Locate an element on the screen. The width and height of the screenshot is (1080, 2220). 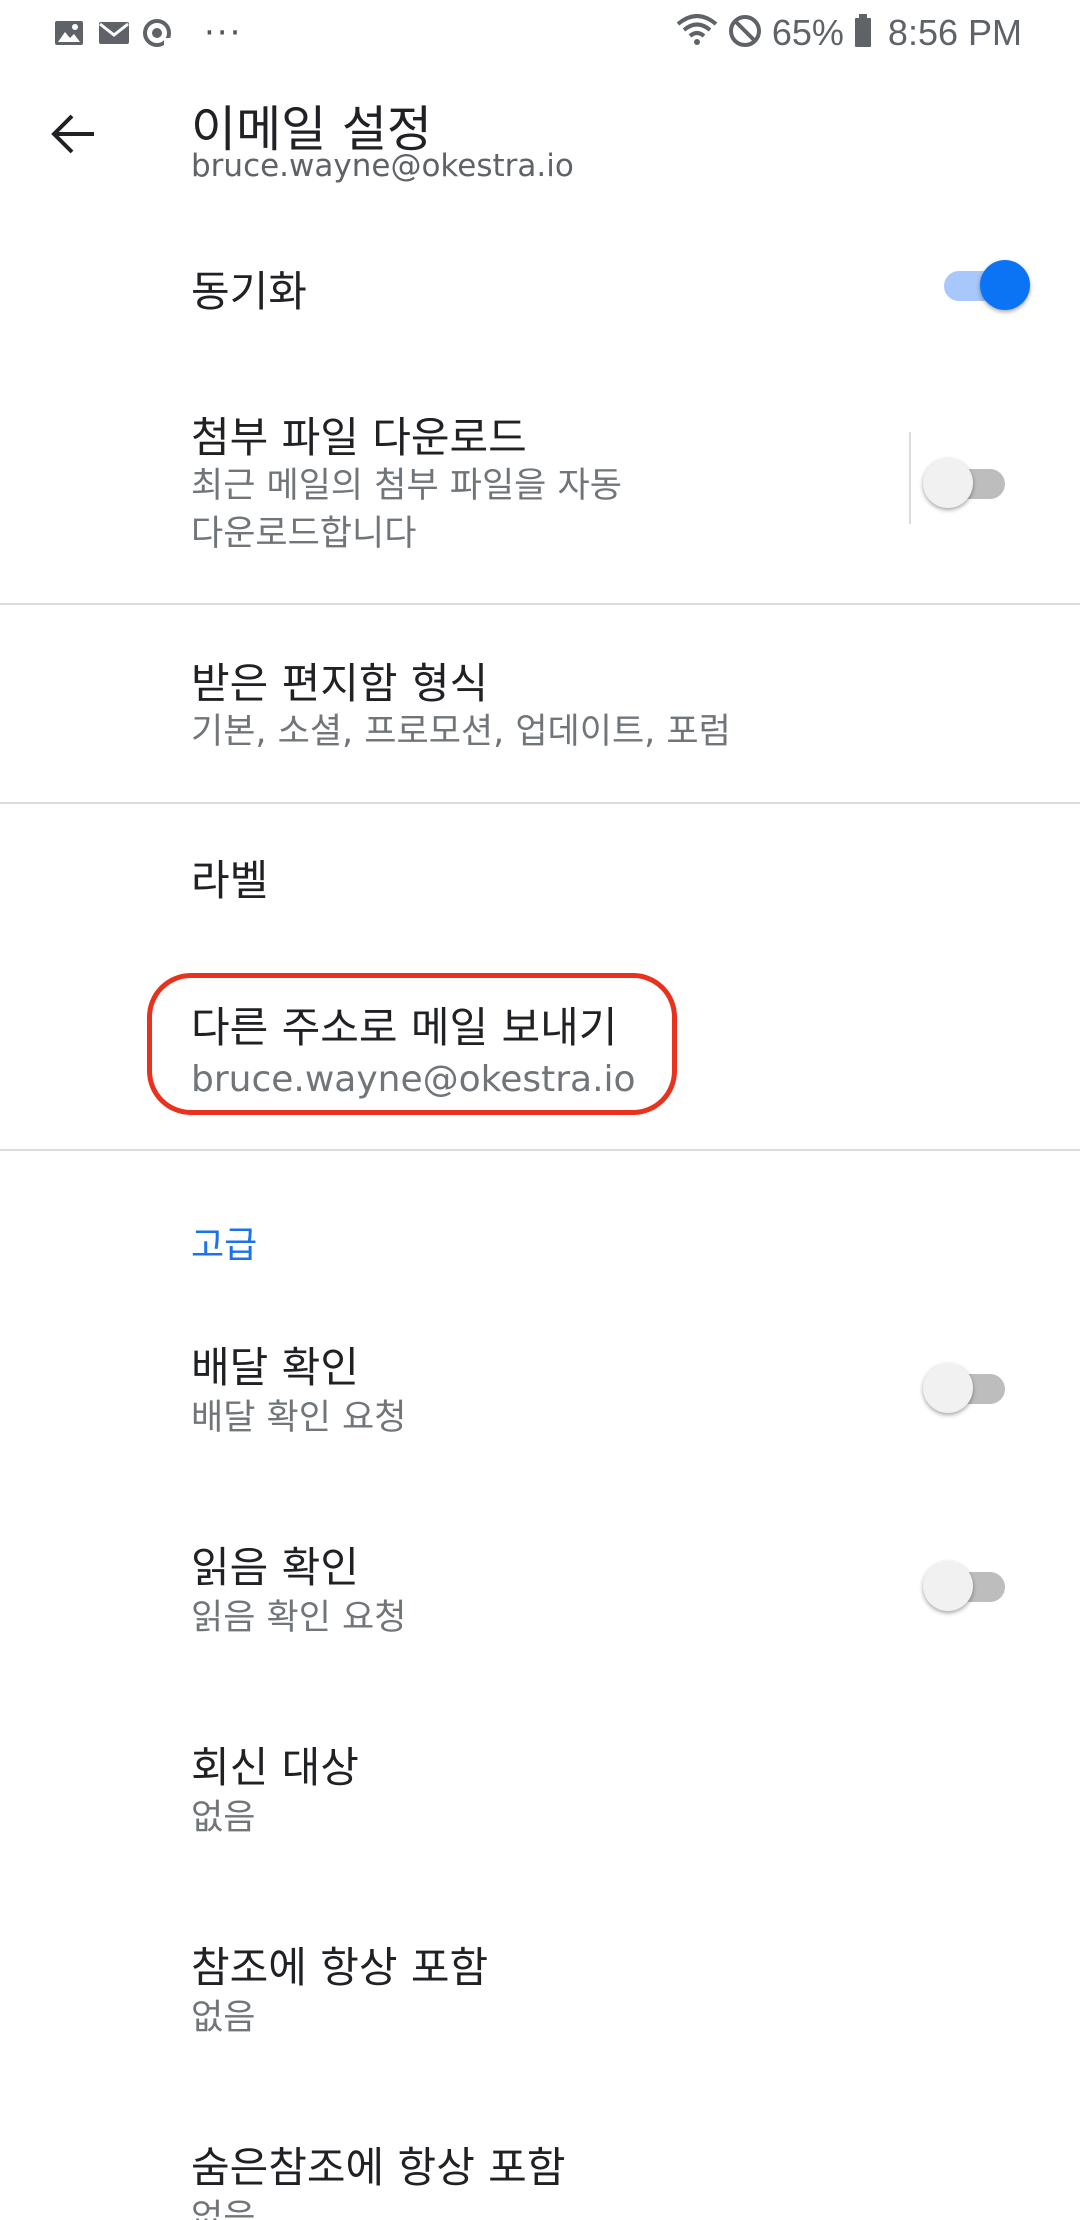
attachment-download-label: 첨부 파일 다운로드 is located at coordinates (359, 437).